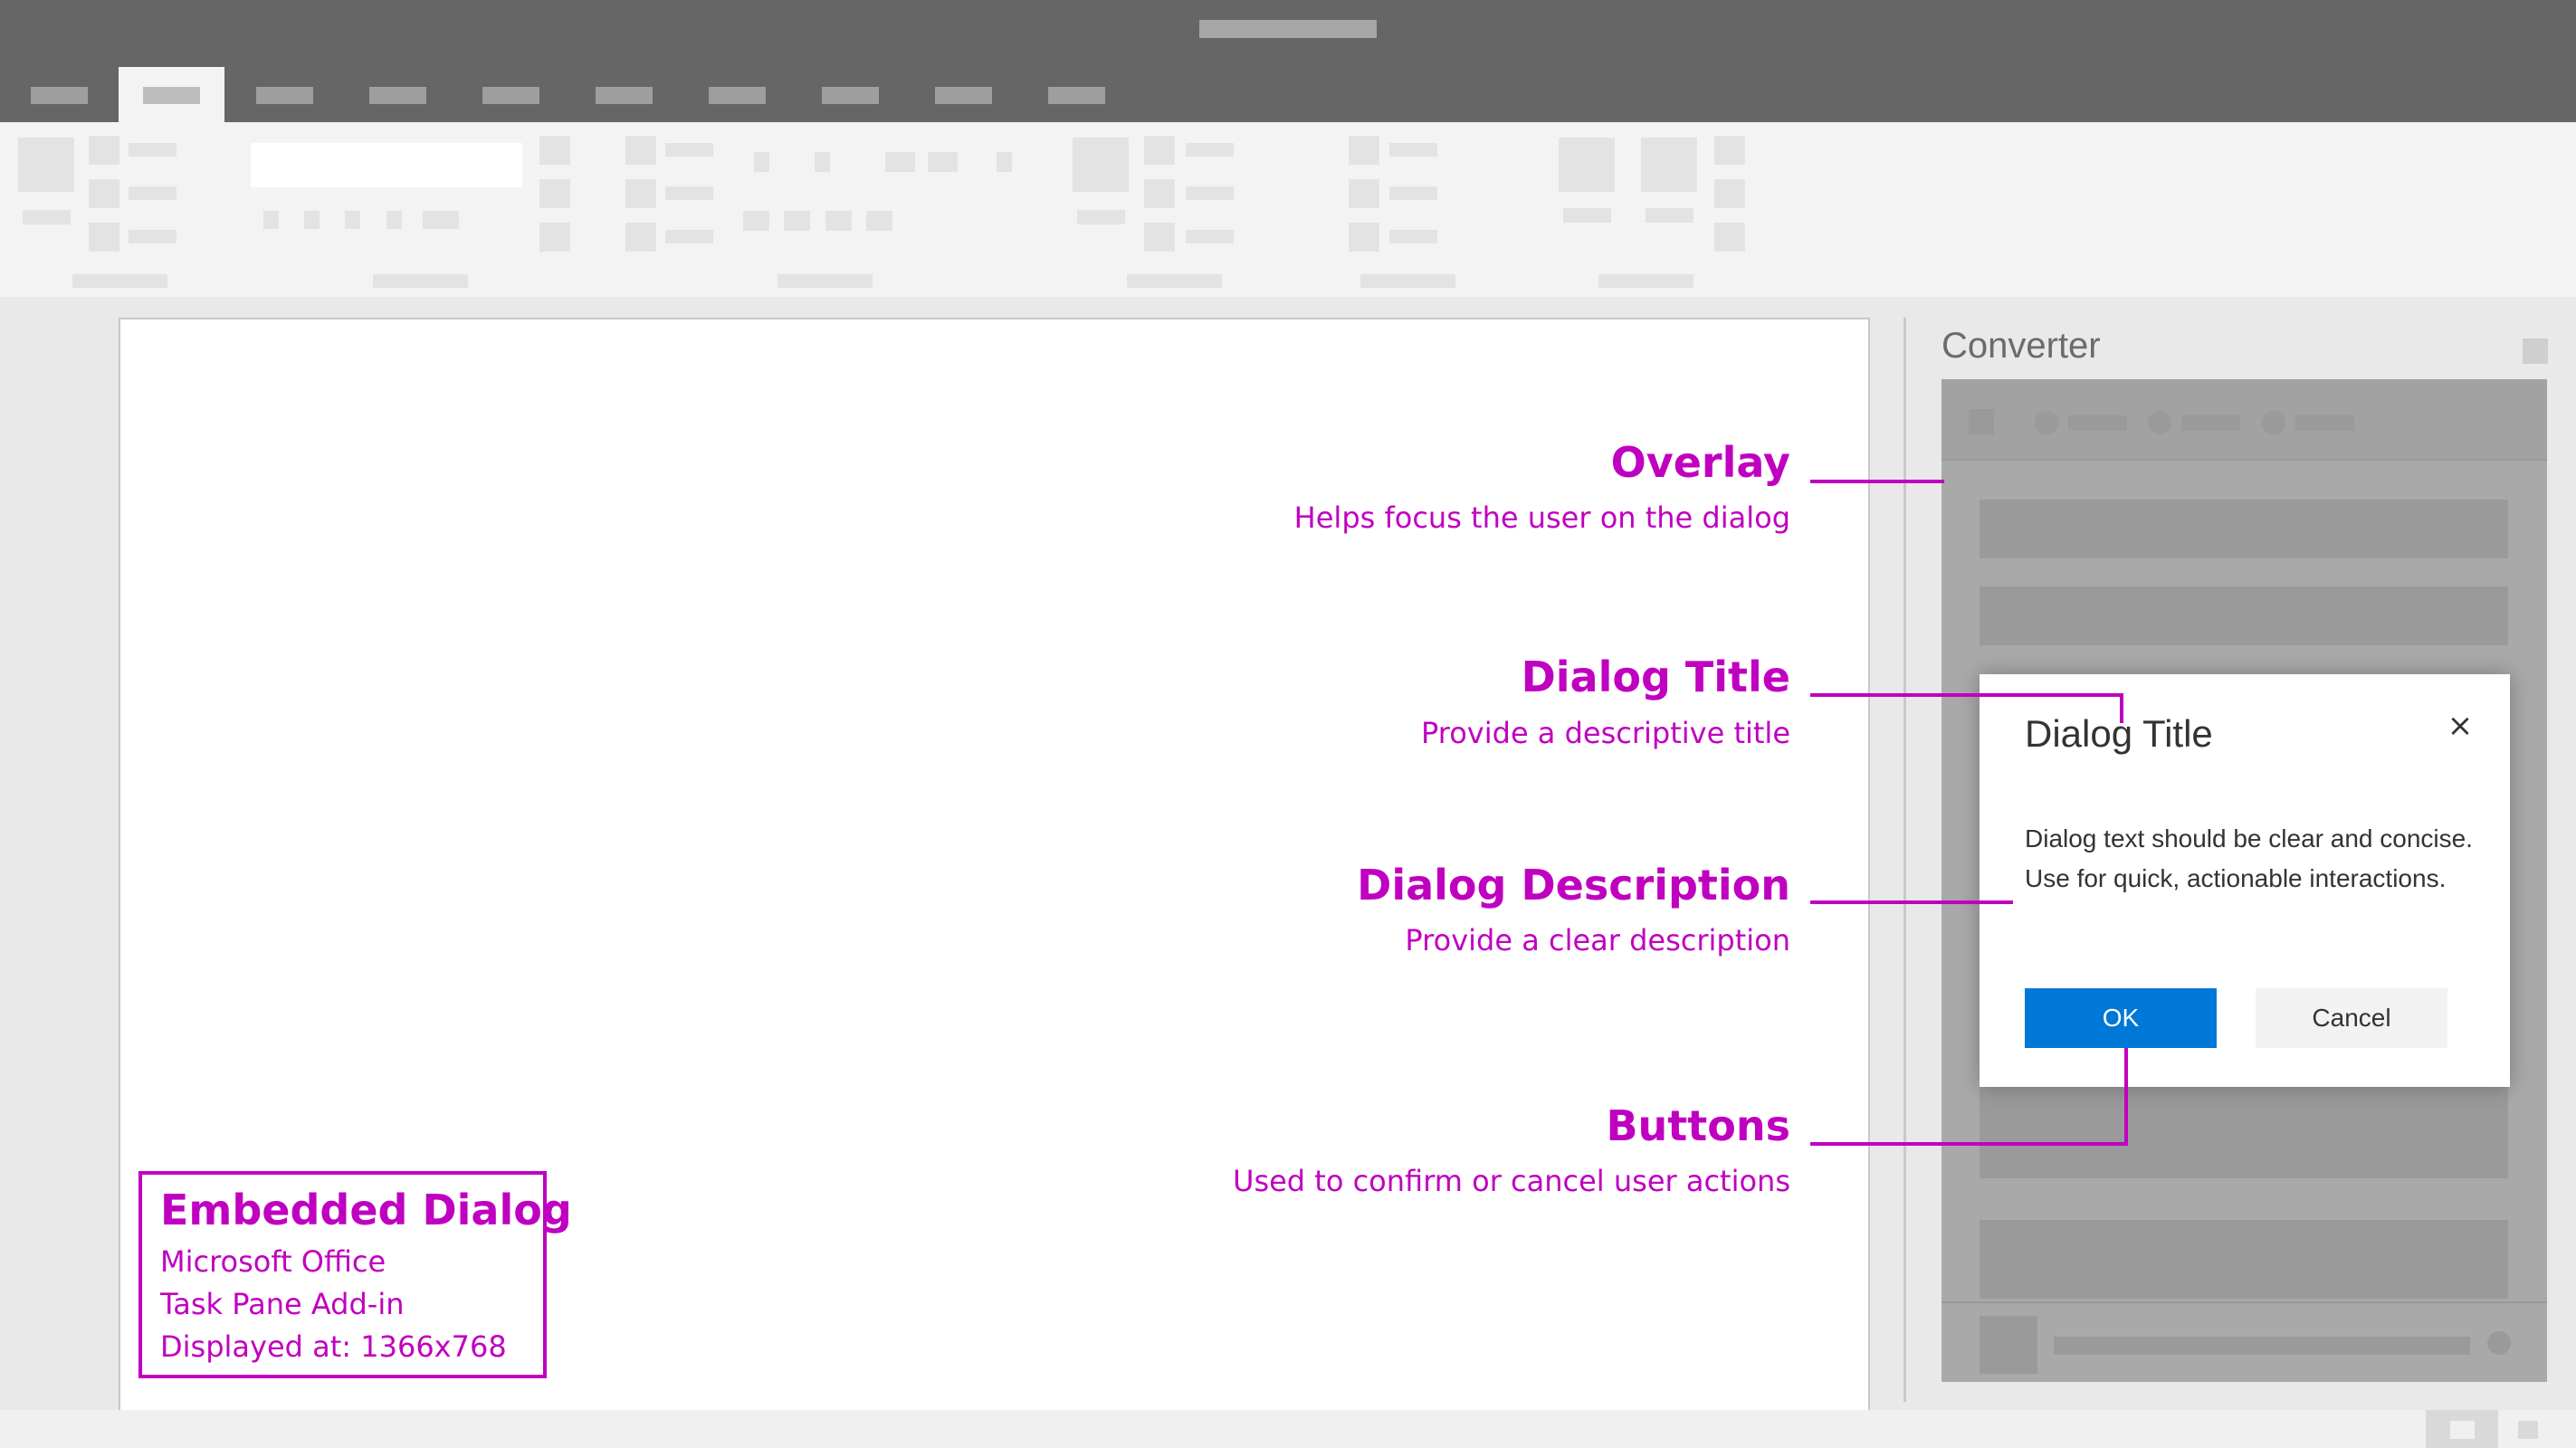 The height and width of the screenshot is (1448, 2576). Describe the element at coordinates (273, 1261) in the screenshot. I see `embedded-dialog-line: Microsoft Office` at that location.